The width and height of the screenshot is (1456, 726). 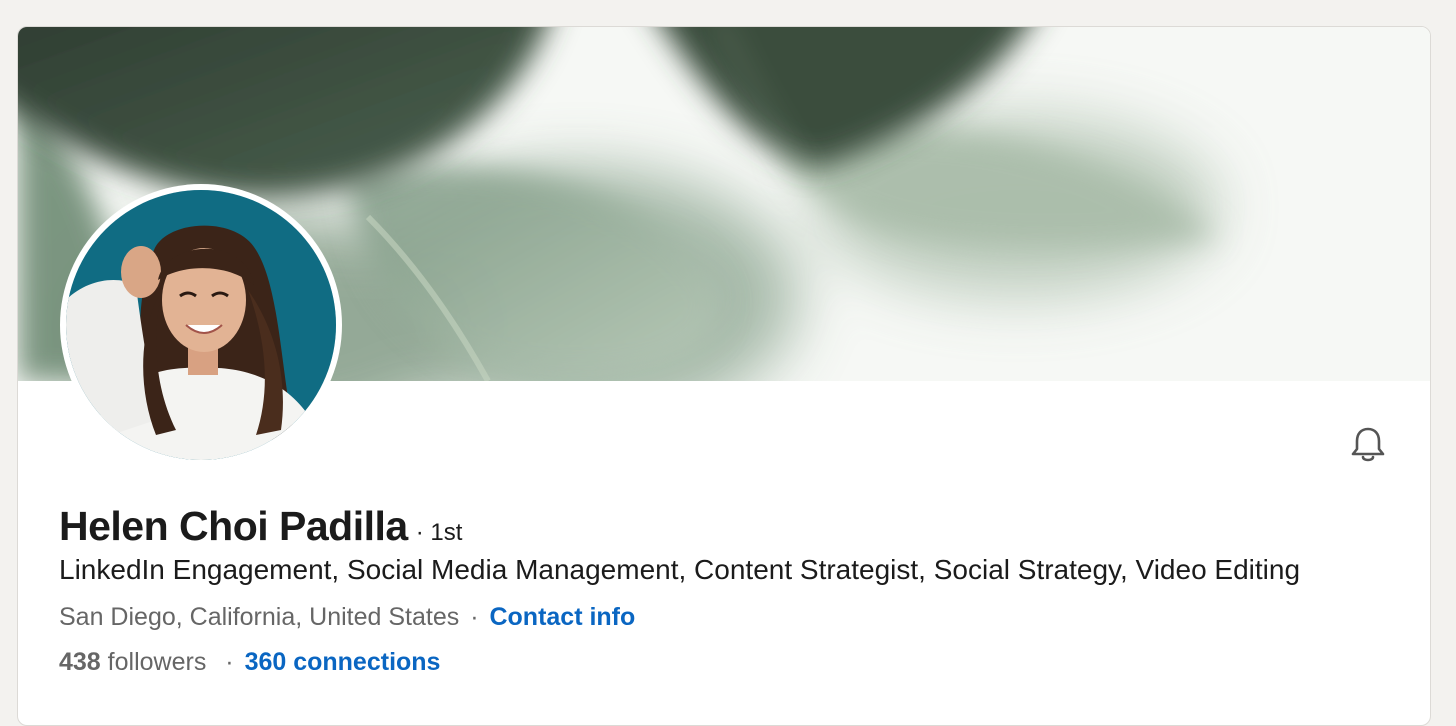 I want to click on profile-location: San Diego, California, United States, so click(x=259, y=617).